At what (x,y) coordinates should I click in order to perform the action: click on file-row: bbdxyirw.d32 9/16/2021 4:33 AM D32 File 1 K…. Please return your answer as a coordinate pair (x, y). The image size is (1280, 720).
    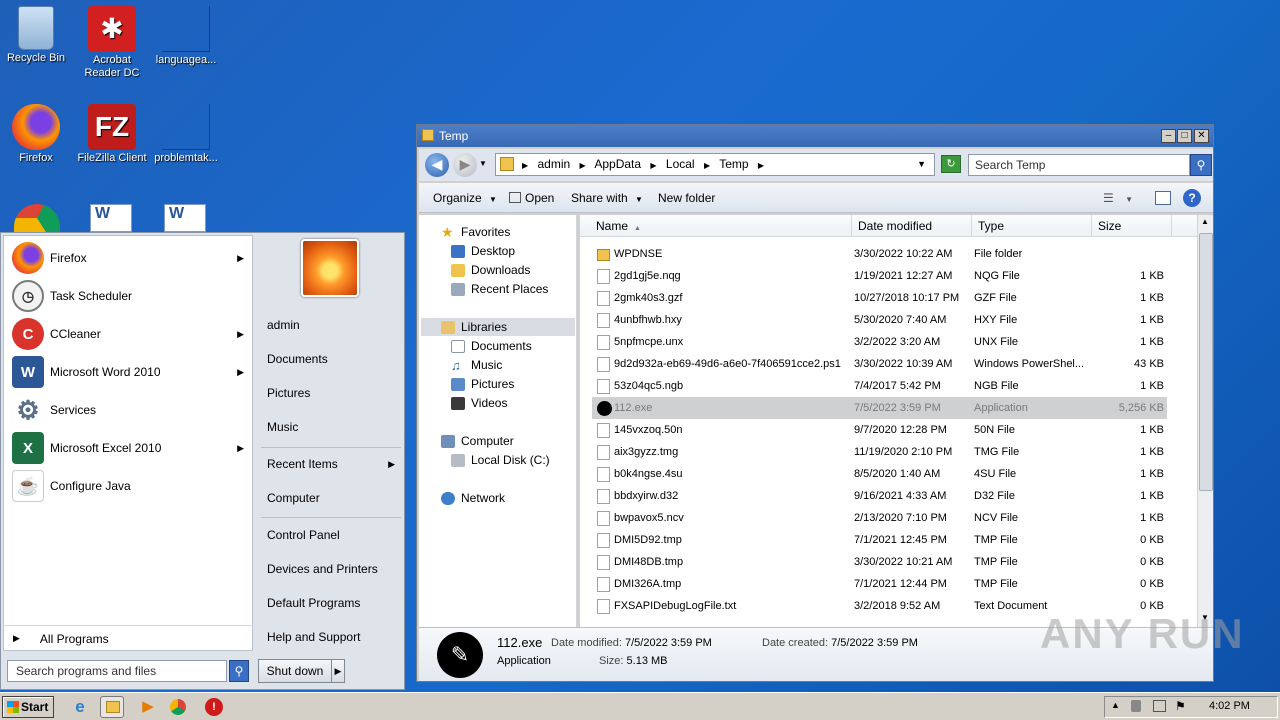
    Looking at the image, I should click on (879, 496).